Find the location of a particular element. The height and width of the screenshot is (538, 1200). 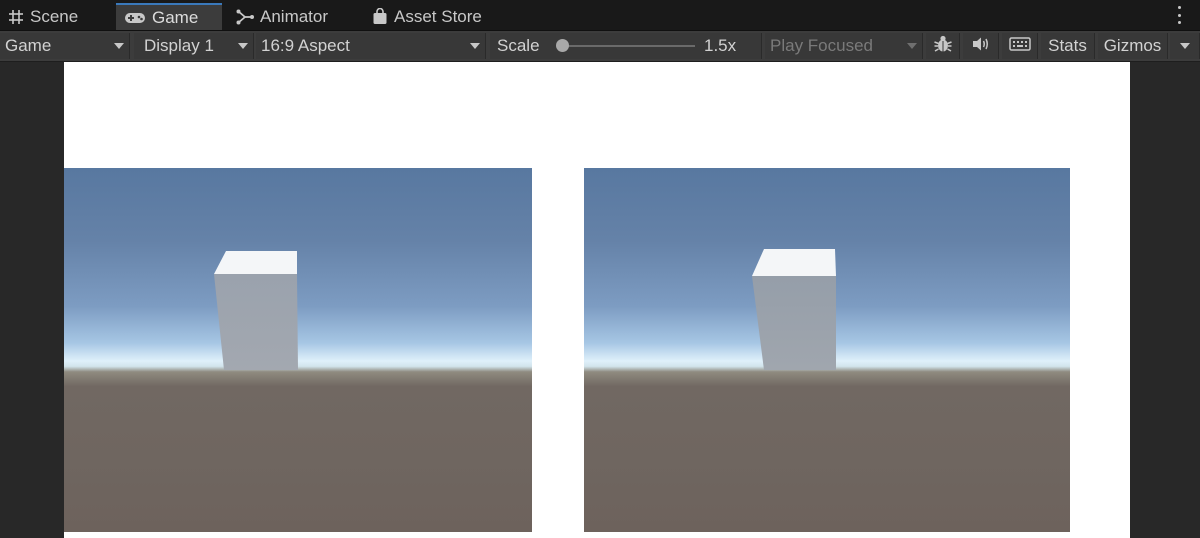

debug-toggle is located at coordinates (943, 46).